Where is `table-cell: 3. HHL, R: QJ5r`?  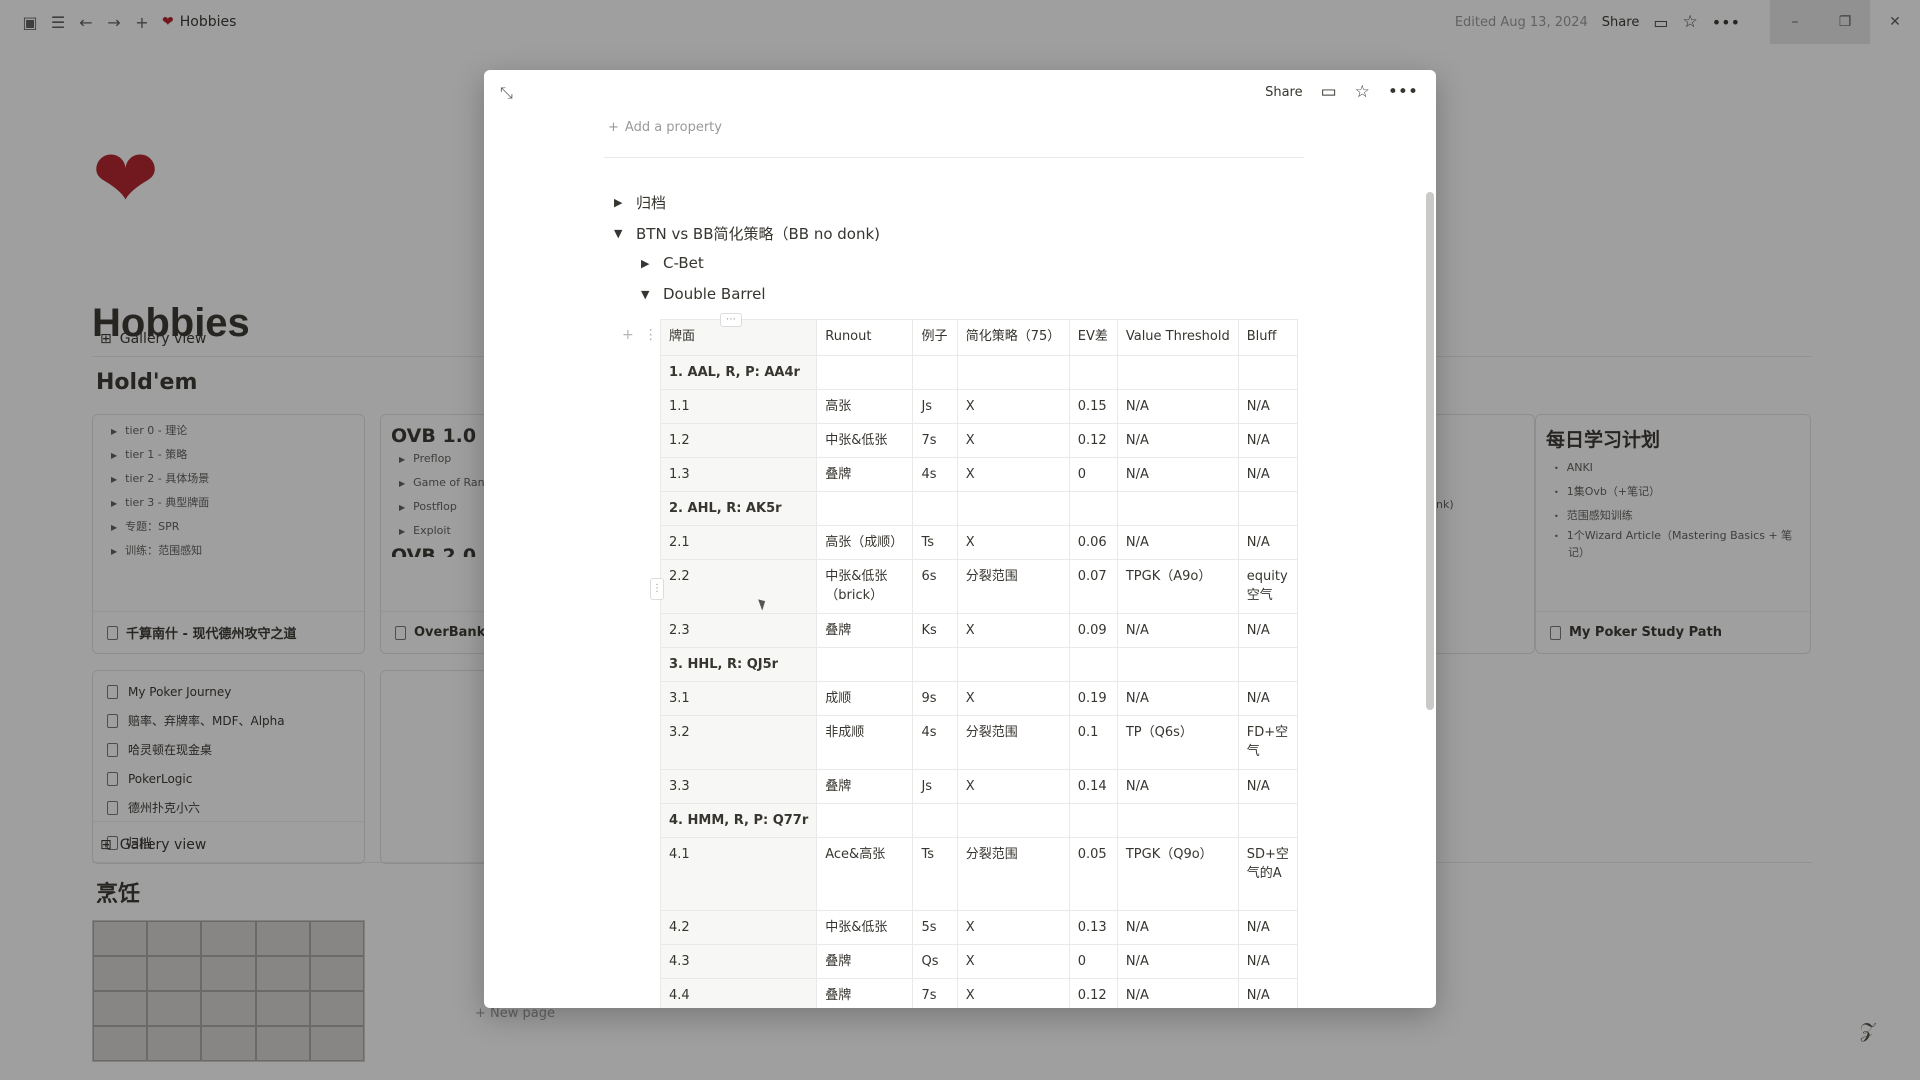 table-cell: 3. HHL, R: QJ5r is located at coordinates (739, 664).